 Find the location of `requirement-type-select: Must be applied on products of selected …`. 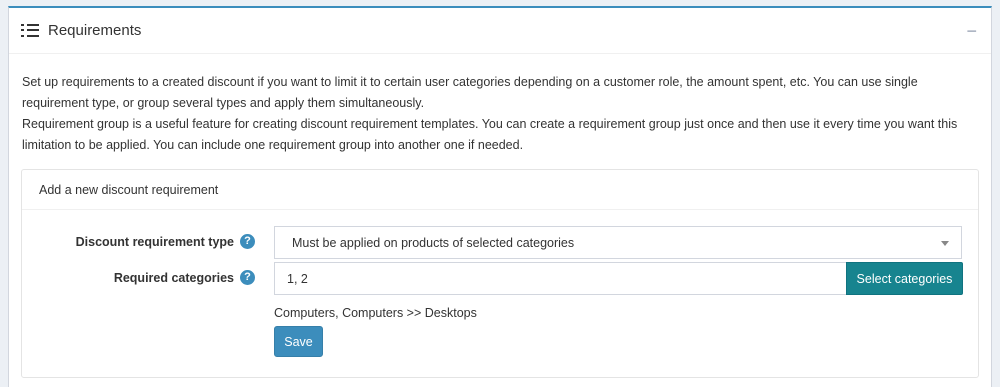

requirement-type-select: Must be applied on products of selected … is located at coordinates (618, 242).